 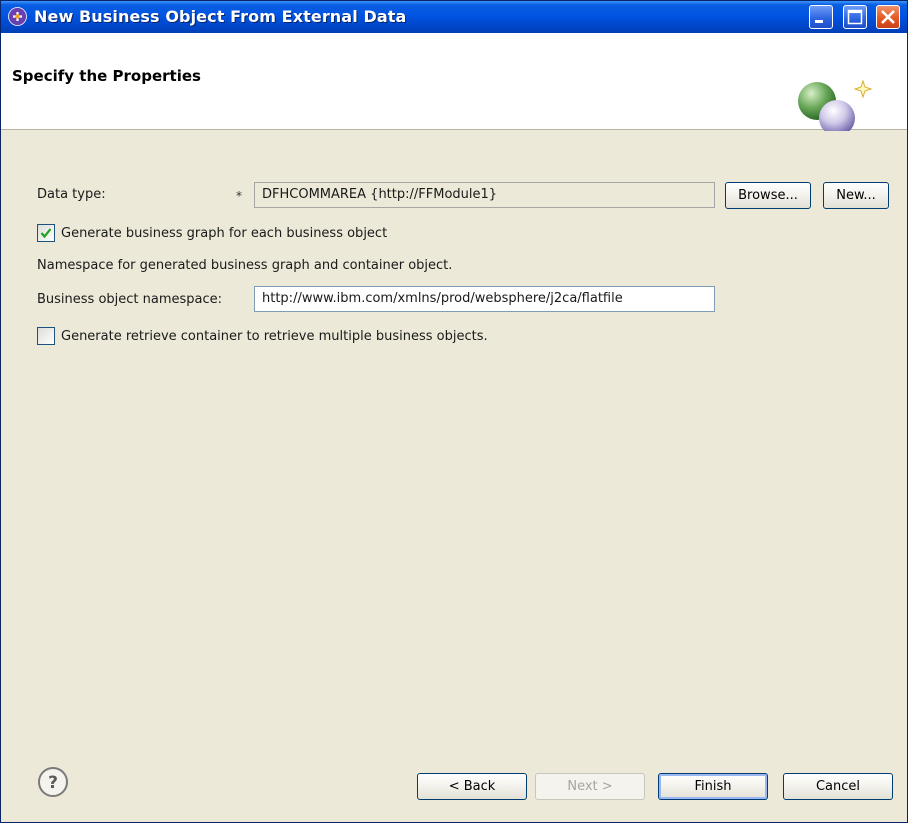 What do you see at coordinates (590, 786) in the screenshot?
I see `next-button: Next >` at bounding box center [590, 786].